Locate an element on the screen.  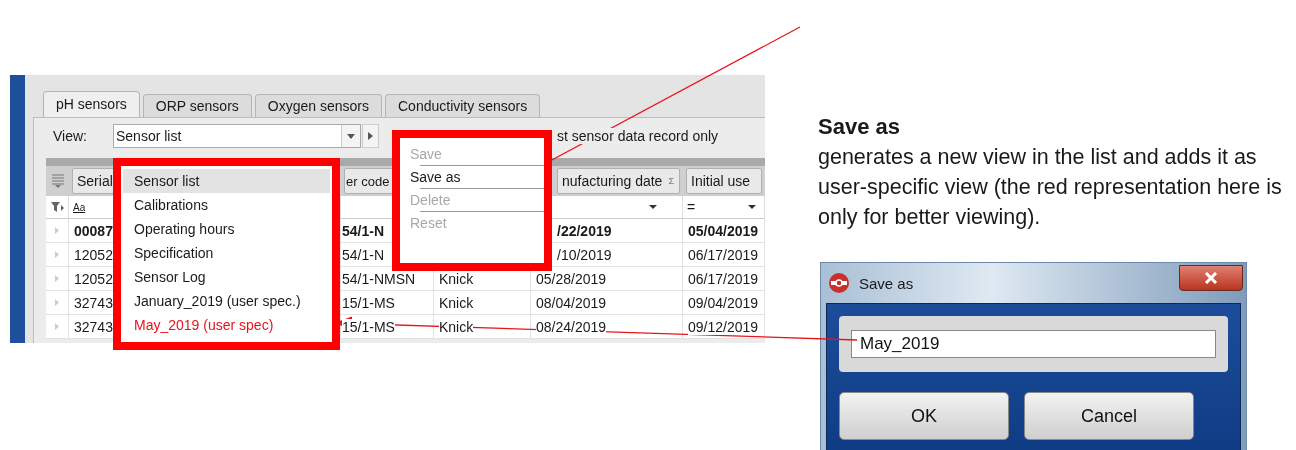
tab: ORP sensors is located at coordinates (197, 105).